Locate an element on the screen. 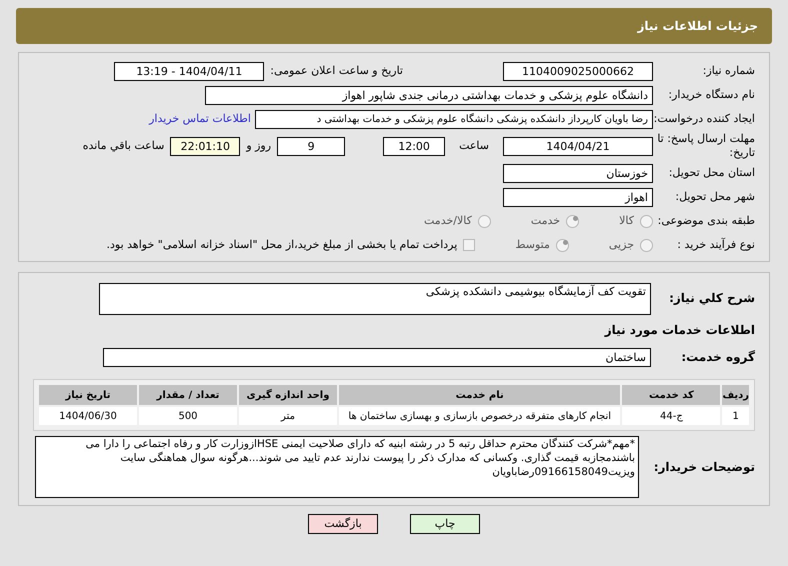  field-value: 22:01:10 is located at coordinates (205, 146).